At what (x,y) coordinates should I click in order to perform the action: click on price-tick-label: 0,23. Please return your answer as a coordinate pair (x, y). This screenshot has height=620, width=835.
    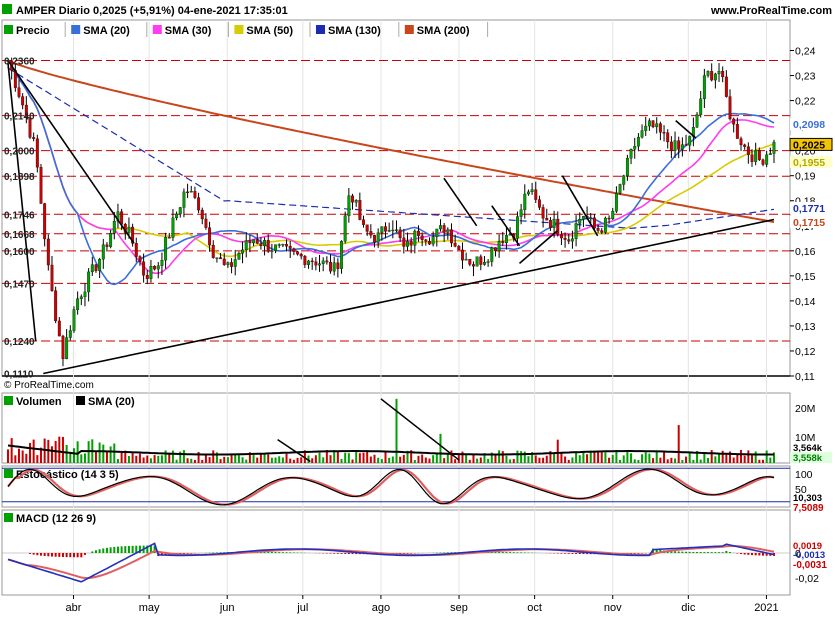
    Looking at the image, I should click on (805, 77).